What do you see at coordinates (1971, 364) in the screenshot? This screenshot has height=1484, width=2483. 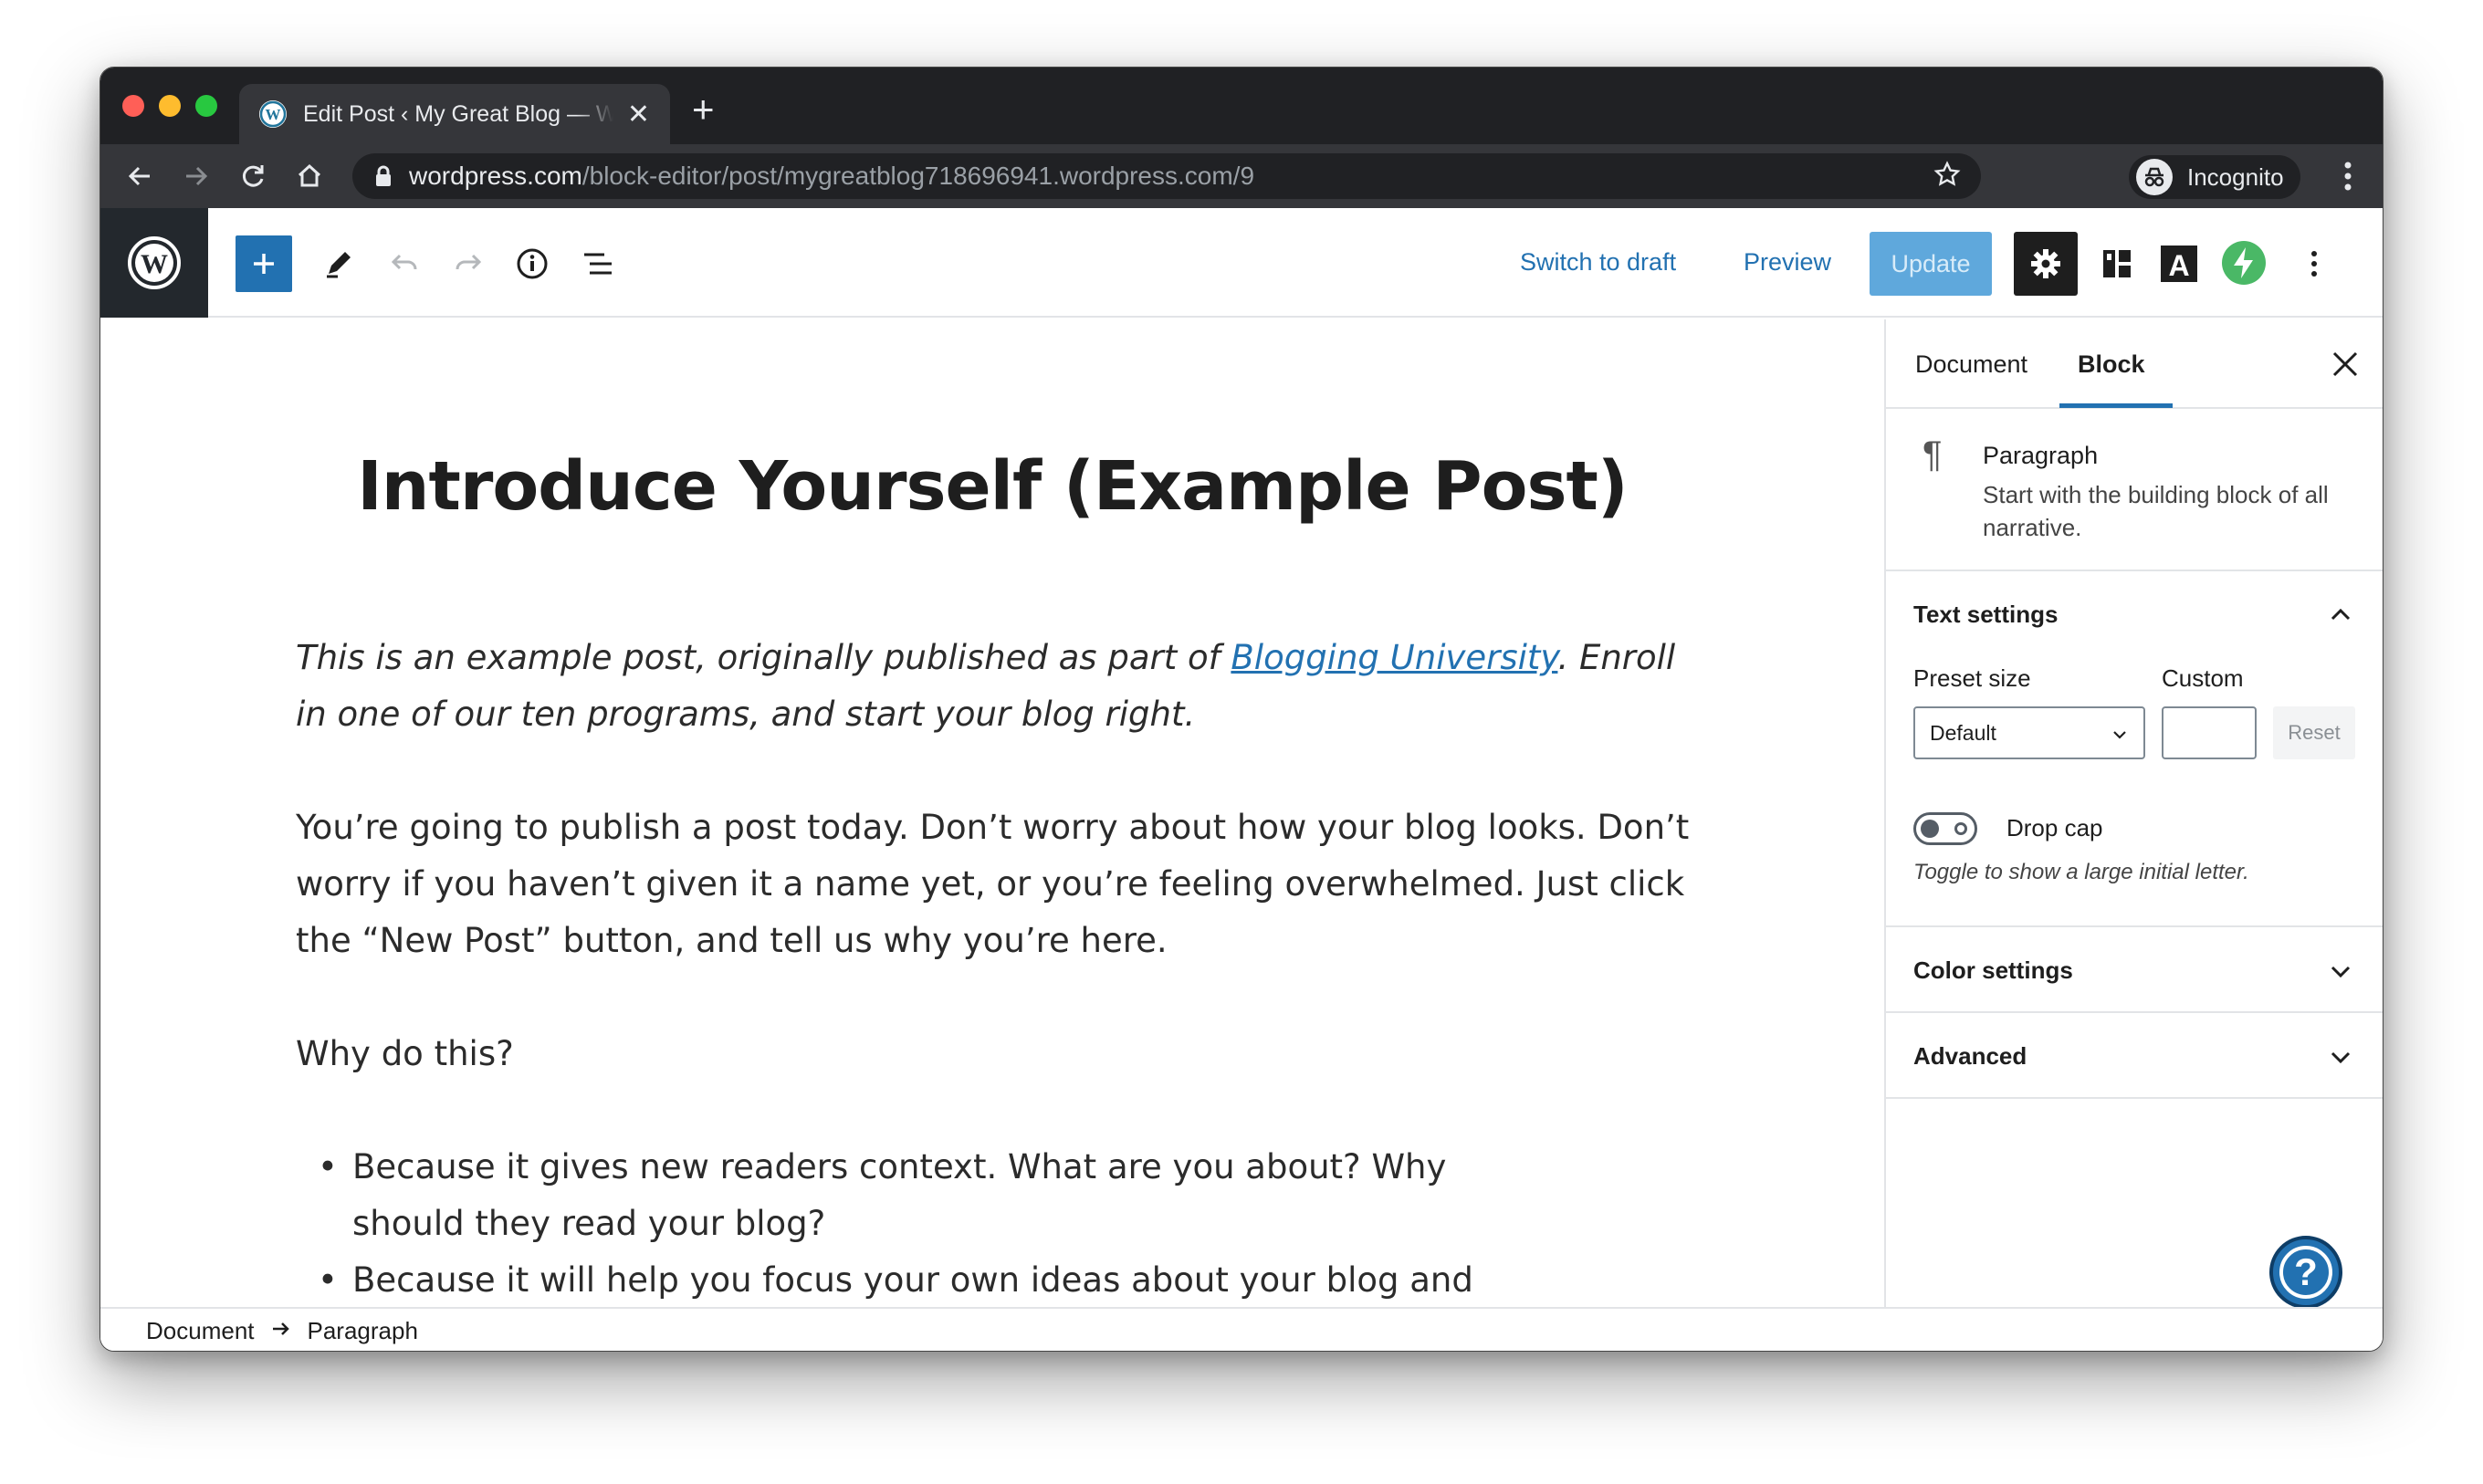 I see `tab-document: Document` at bounding box center [1971, 364].